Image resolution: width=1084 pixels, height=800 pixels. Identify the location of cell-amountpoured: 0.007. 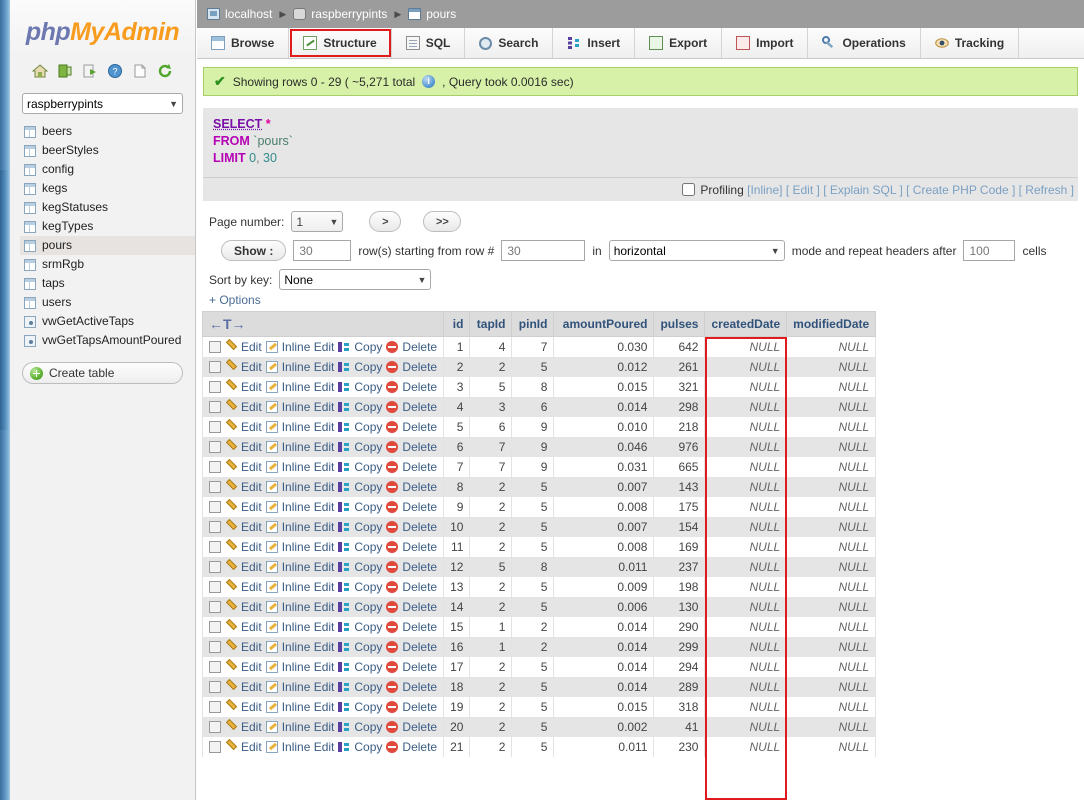
(604, 527).